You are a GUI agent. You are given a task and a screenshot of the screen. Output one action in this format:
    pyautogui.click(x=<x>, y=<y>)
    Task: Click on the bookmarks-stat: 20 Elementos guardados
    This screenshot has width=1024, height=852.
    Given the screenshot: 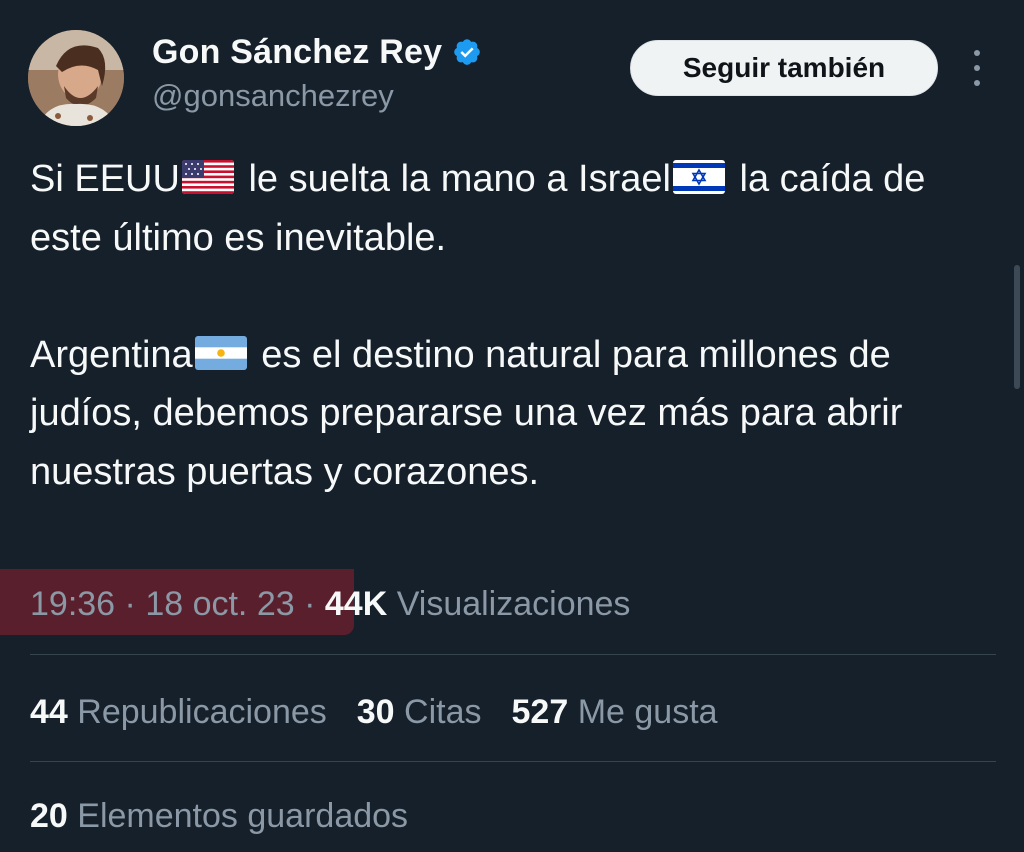 What is the action you would take?
    pyautogui.click(x=219, y=816)
    